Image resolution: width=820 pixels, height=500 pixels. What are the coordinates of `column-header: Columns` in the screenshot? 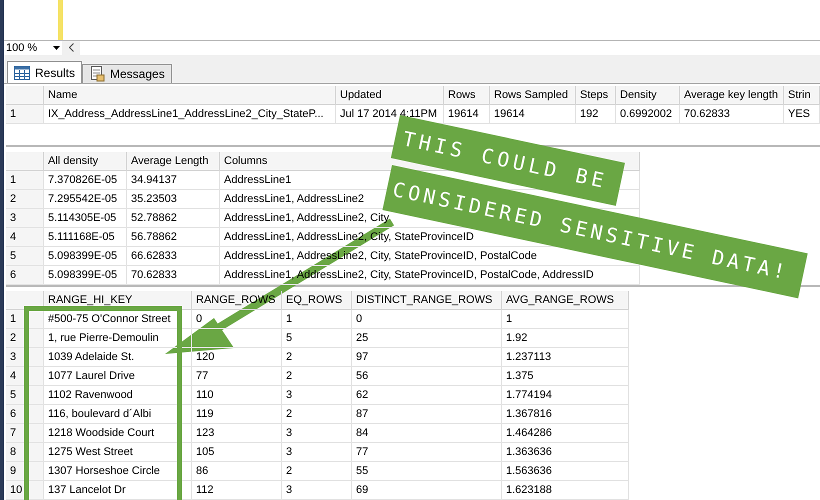 It's located at (305, 161).